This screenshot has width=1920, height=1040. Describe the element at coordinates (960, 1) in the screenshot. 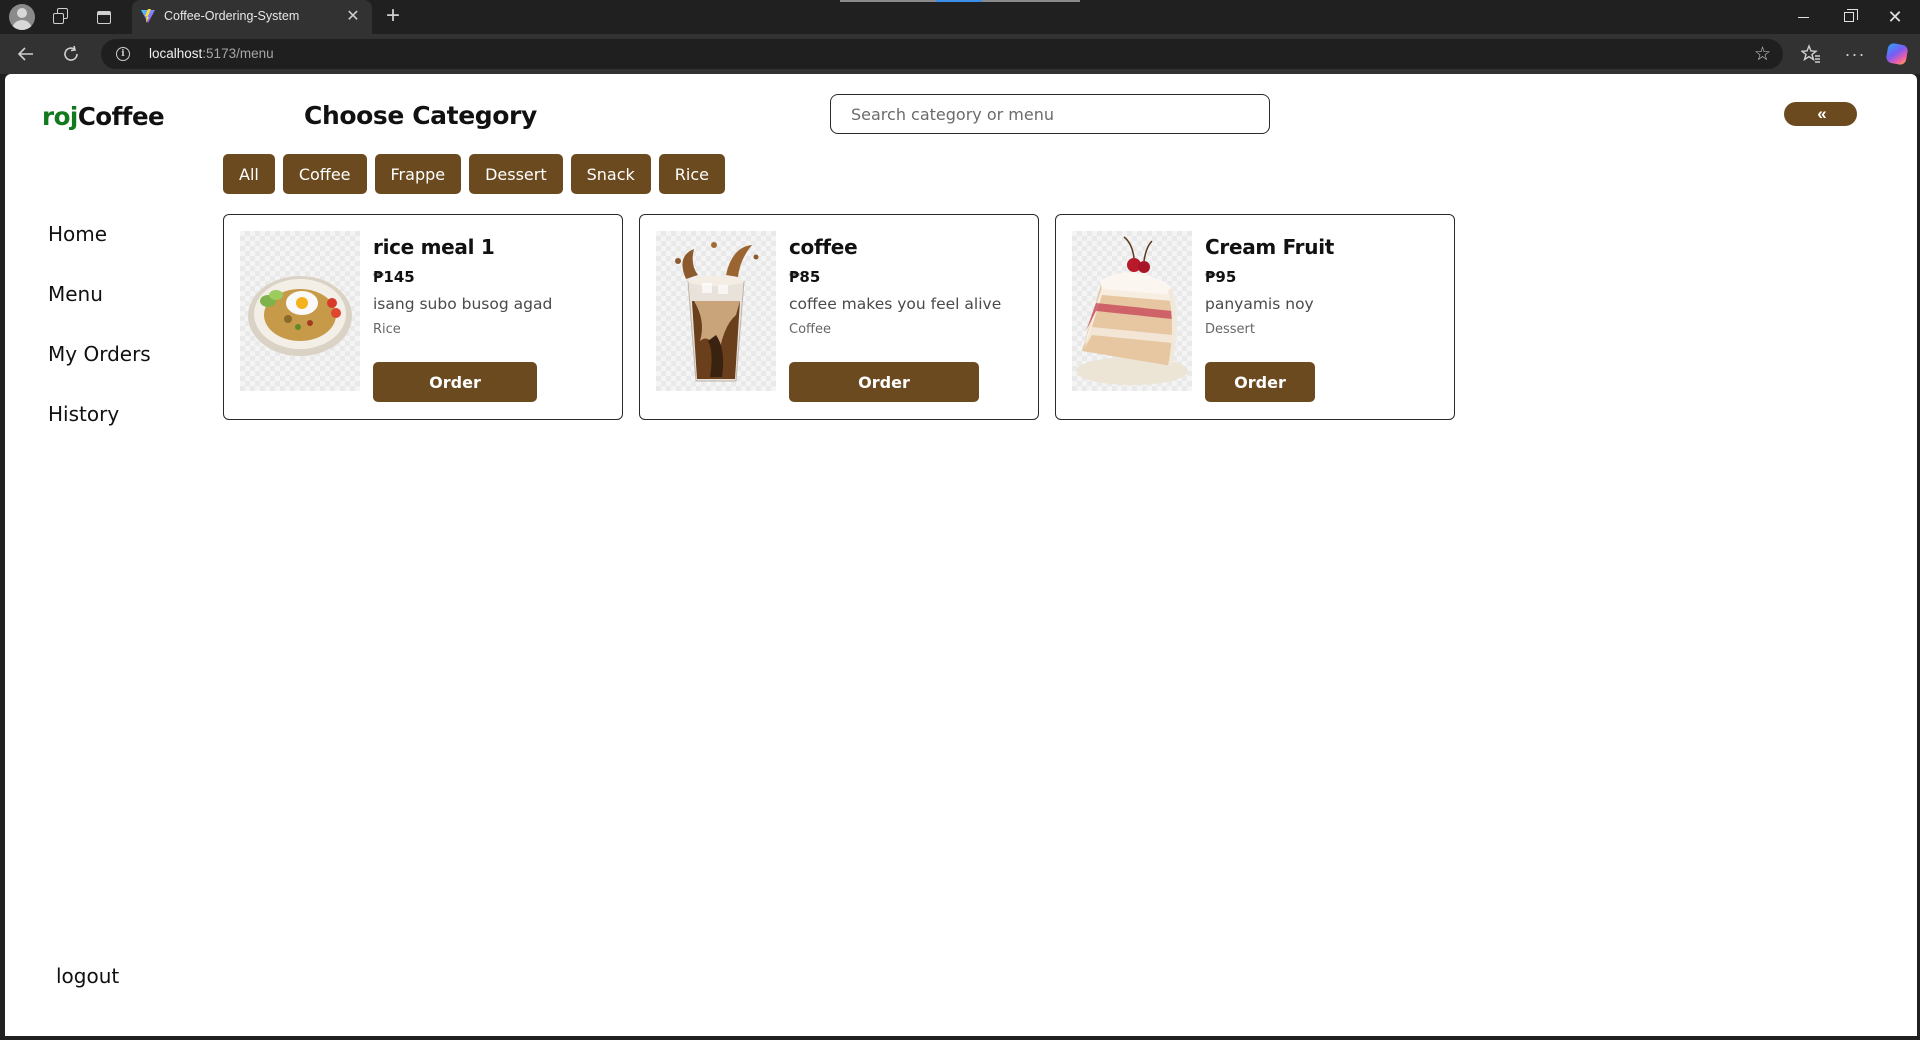

I see `tab-scroll-indicator` at that location.